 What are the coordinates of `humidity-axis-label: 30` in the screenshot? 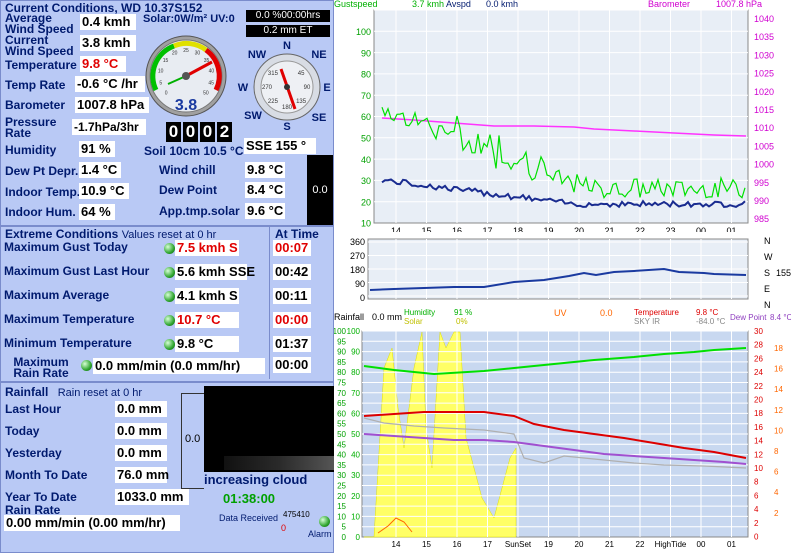 It's located at (355, 475).